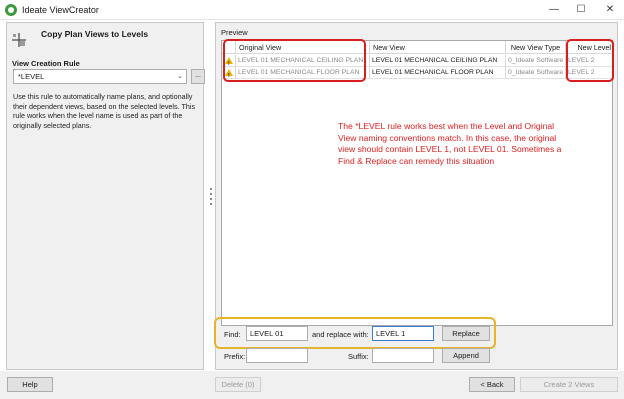  What do you see at coordinates (312, 10) in the screenshot?
I see `title-bar: Ideate ViewCreator — ☐ ✕` at bounding box center [312, 10].